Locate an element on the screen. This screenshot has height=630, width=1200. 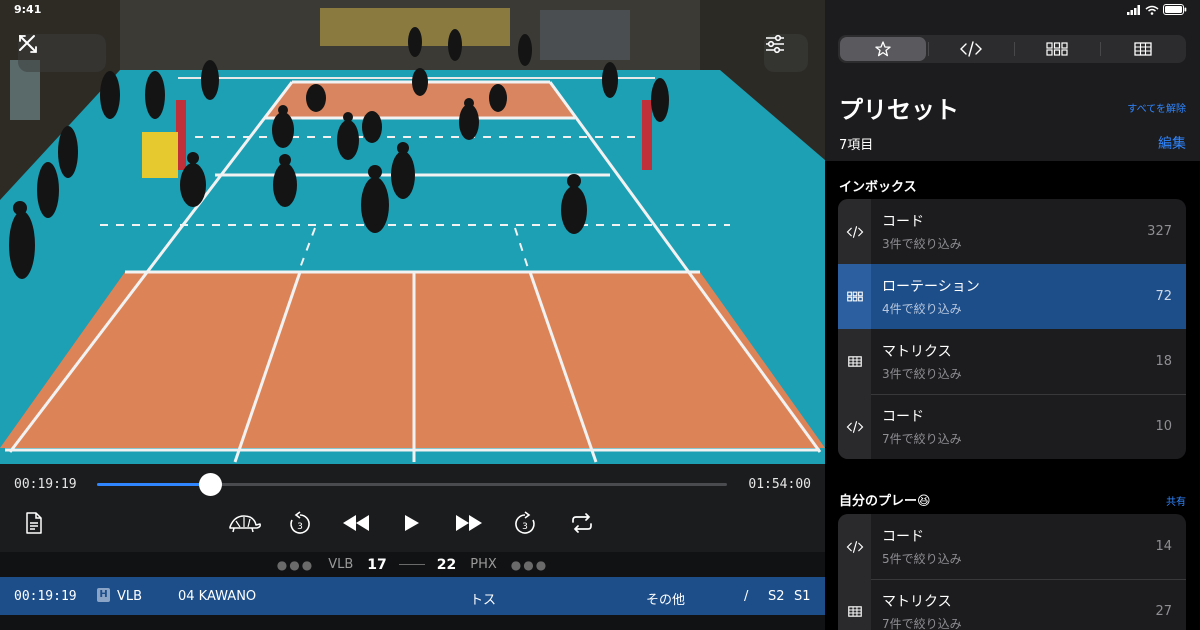
star-icon is located at coordinates (883, 49).